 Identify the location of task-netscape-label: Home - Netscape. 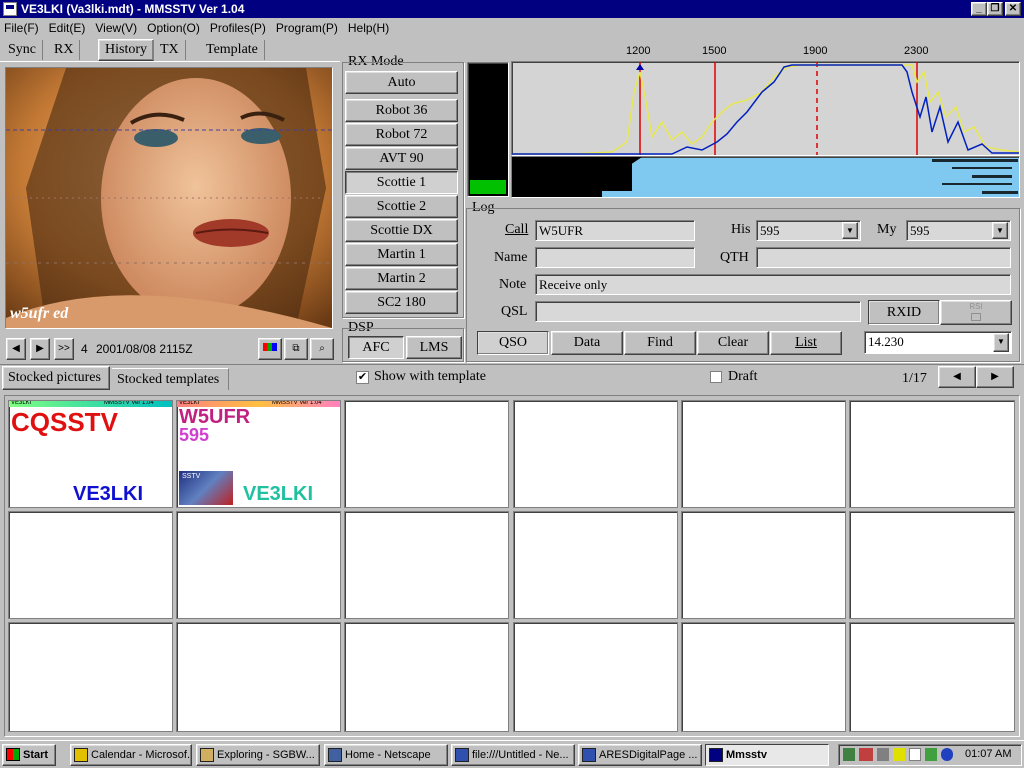
(388, 755).